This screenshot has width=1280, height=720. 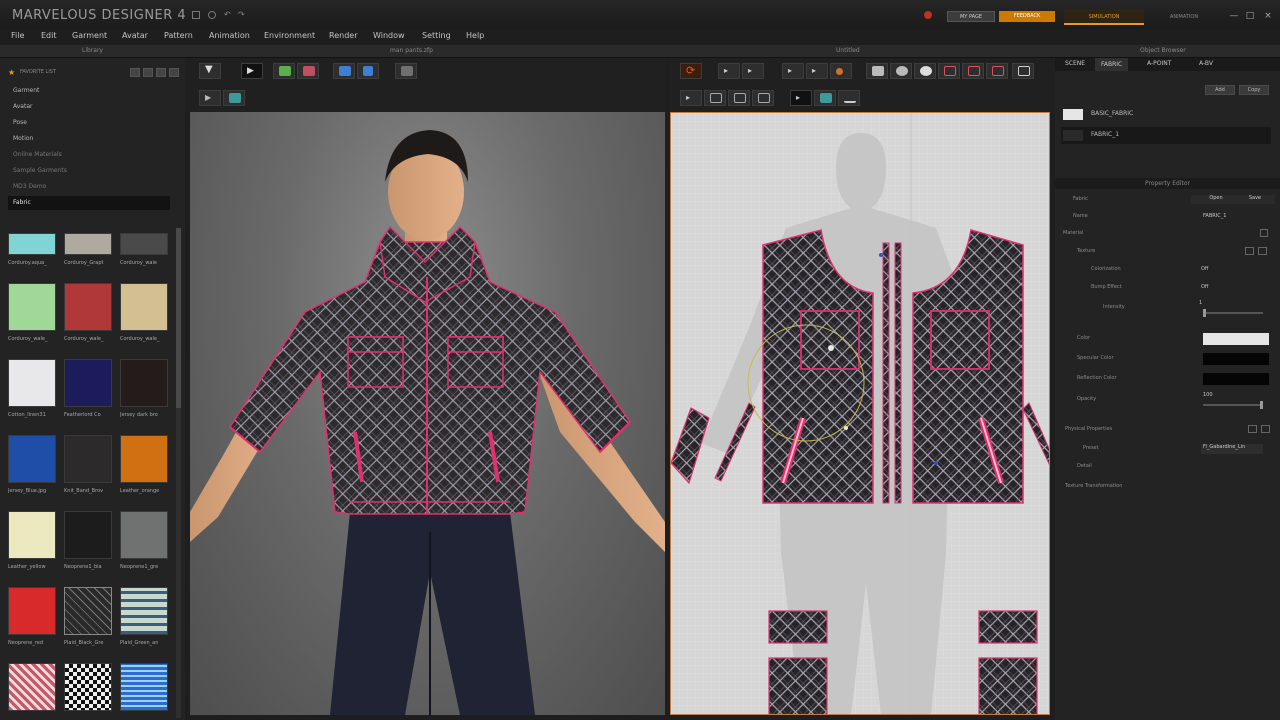 I want to click on transform-button: ▸, so click(x=793, y=71).